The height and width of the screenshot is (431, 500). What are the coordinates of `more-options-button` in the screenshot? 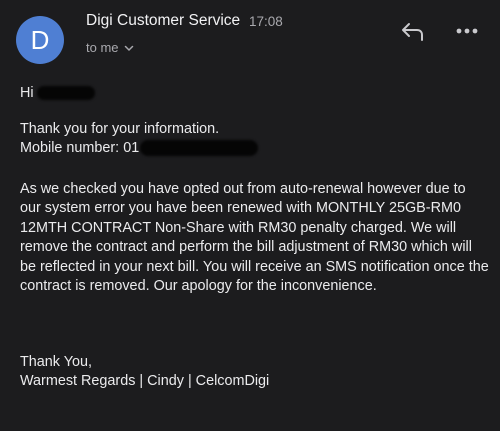 It's located at (467, 31).